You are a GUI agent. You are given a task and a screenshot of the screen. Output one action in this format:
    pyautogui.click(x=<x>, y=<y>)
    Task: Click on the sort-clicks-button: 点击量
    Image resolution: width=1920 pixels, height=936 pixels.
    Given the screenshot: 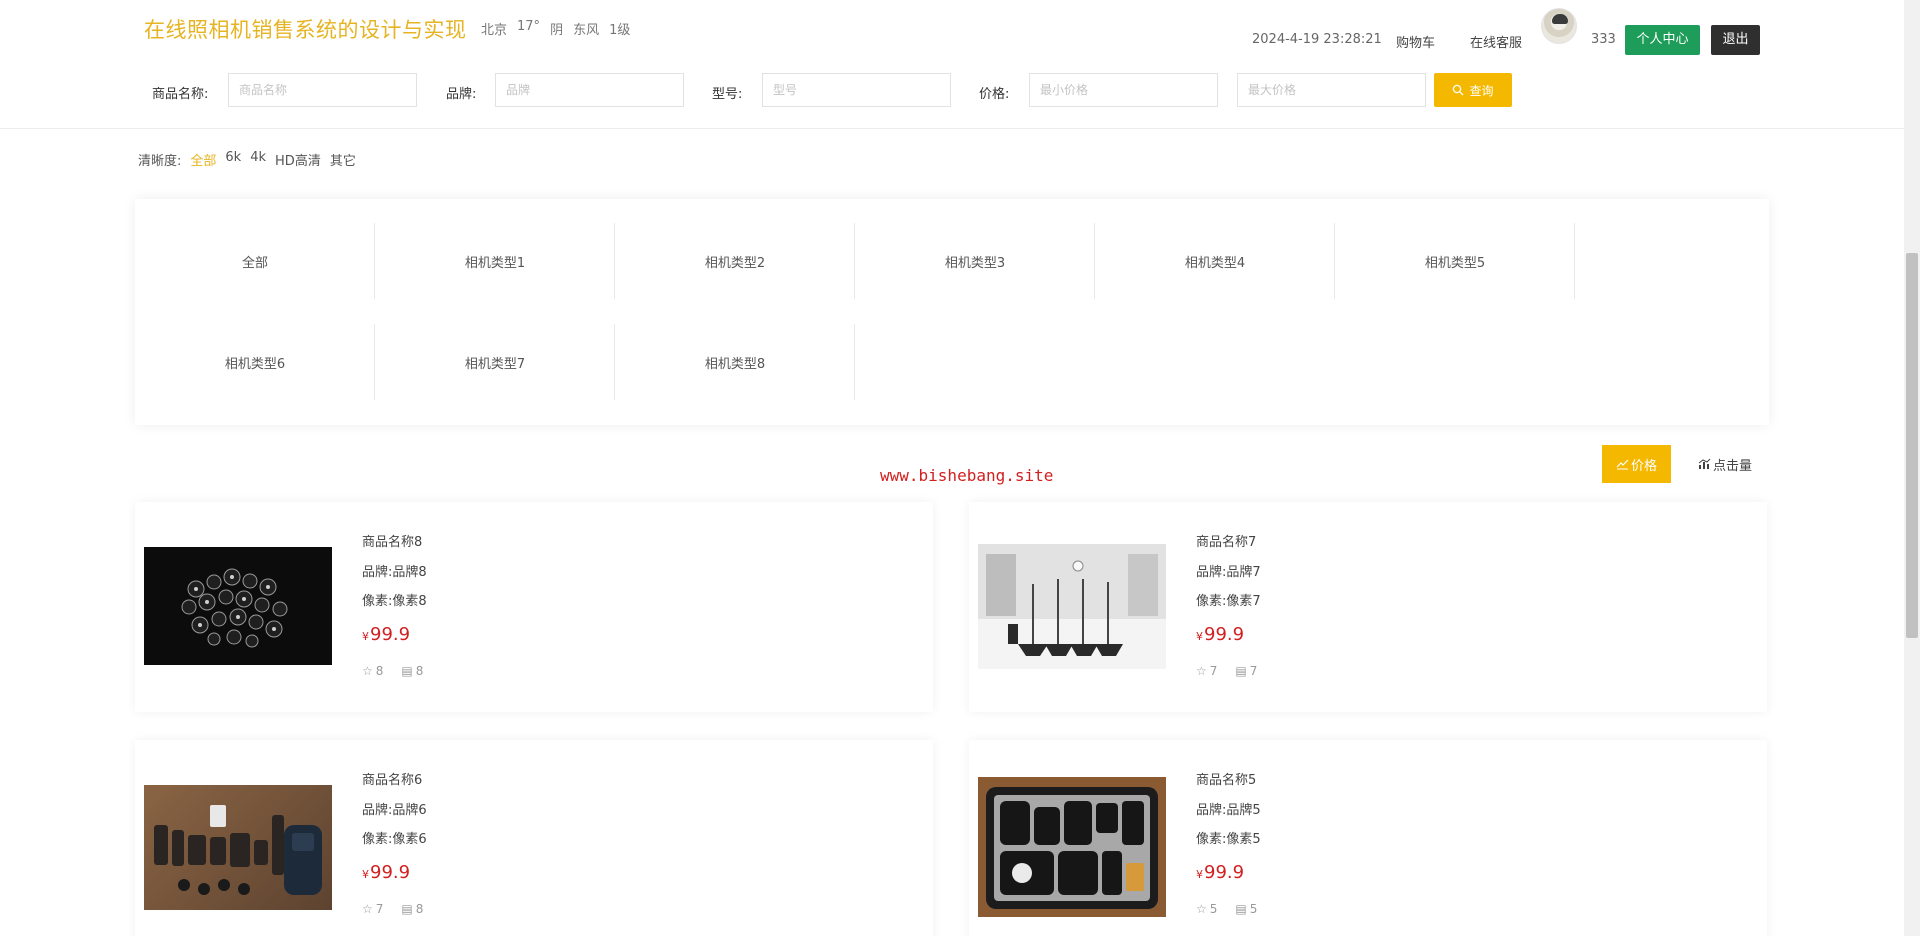 What is the action you would take?
    pyautogui.click(x=1725, y=464)
    